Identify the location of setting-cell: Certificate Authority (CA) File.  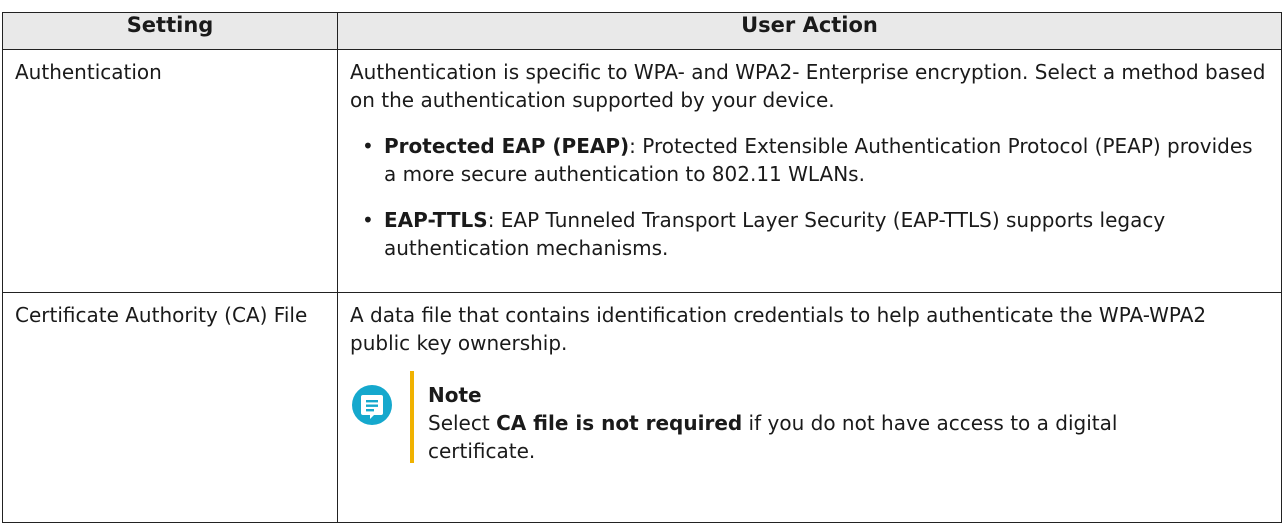
(170, 407).